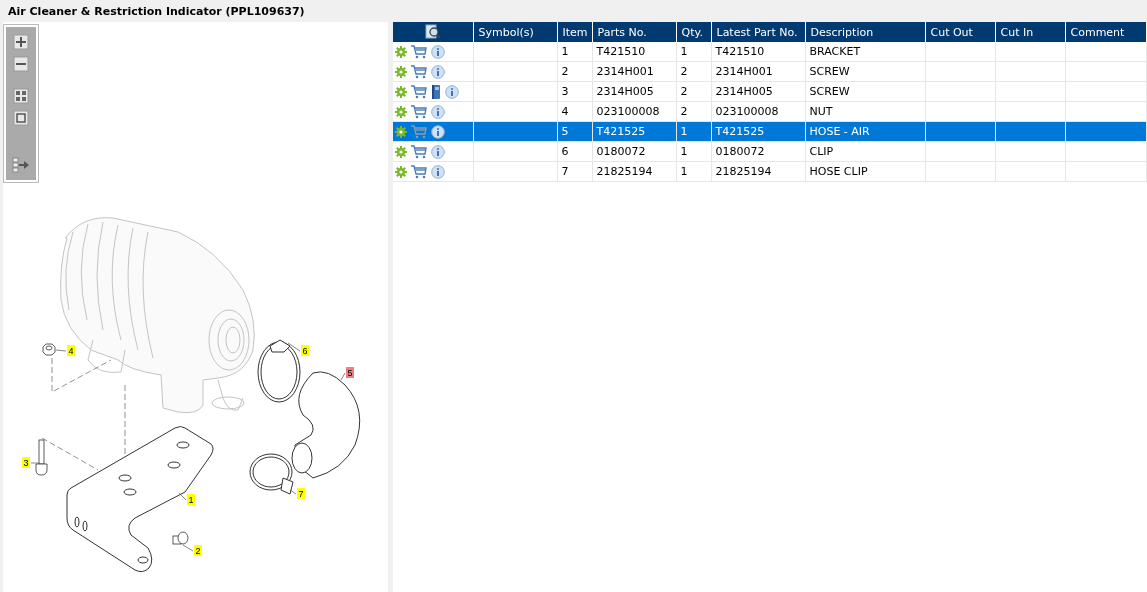 The image size is (1147, 592). Describe the element at coordinates (574, 151) in the screenshot. I see `table-cell: 6` at that location.